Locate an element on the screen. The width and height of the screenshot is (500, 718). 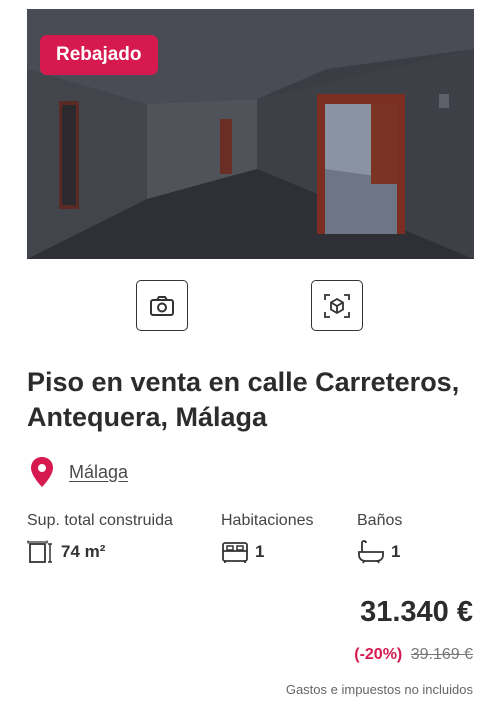
discount-percent: (-20%) is located at coordinates (378, 654).